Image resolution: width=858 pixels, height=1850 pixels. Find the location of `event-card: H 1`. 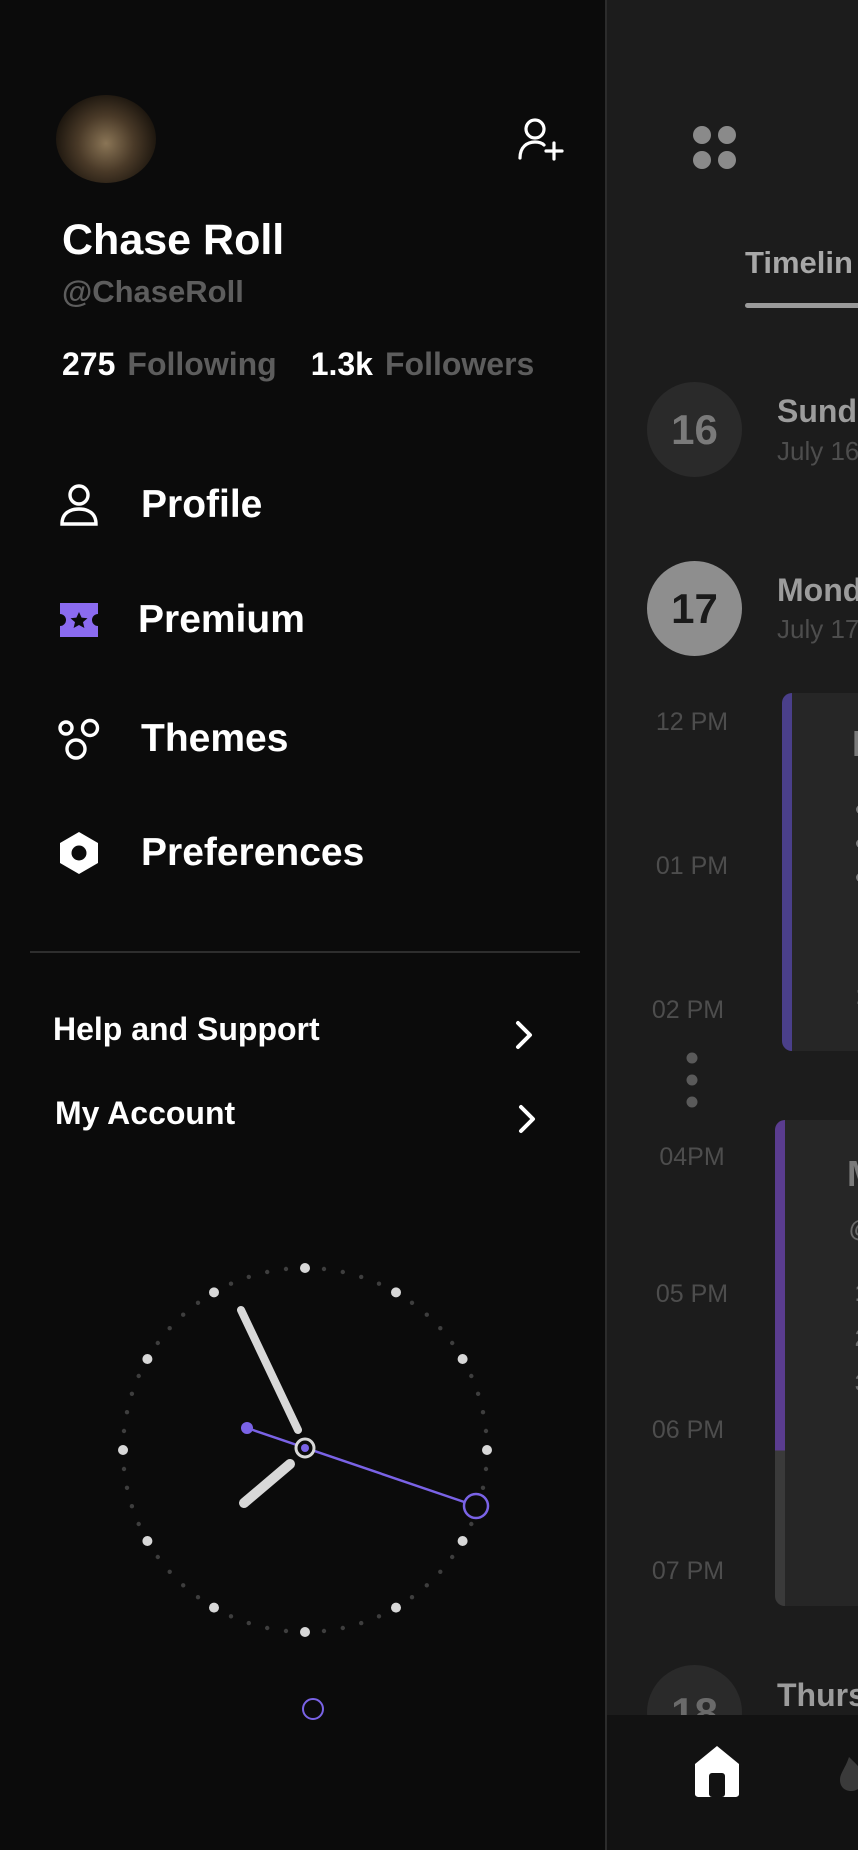

event-card: H 1 is located at coordinates (820, 872).